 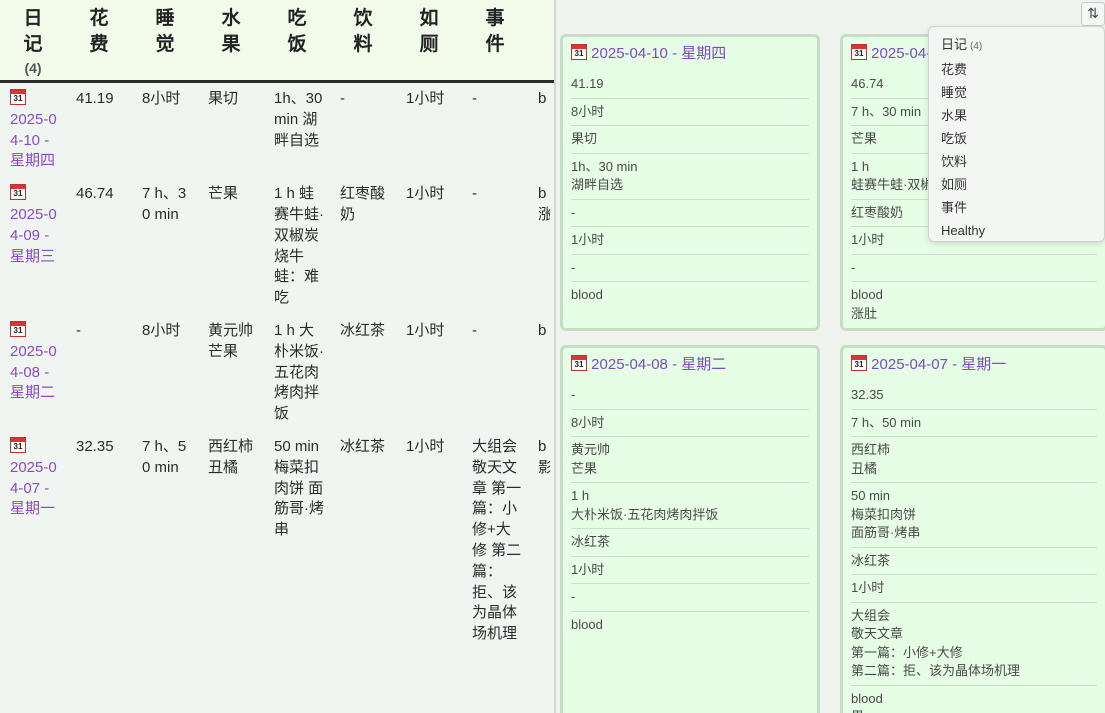 What do you see at coordinates (871, 495) in the screenshot?
I see `meal-time: 50 min` at bounding box center [871, 495].